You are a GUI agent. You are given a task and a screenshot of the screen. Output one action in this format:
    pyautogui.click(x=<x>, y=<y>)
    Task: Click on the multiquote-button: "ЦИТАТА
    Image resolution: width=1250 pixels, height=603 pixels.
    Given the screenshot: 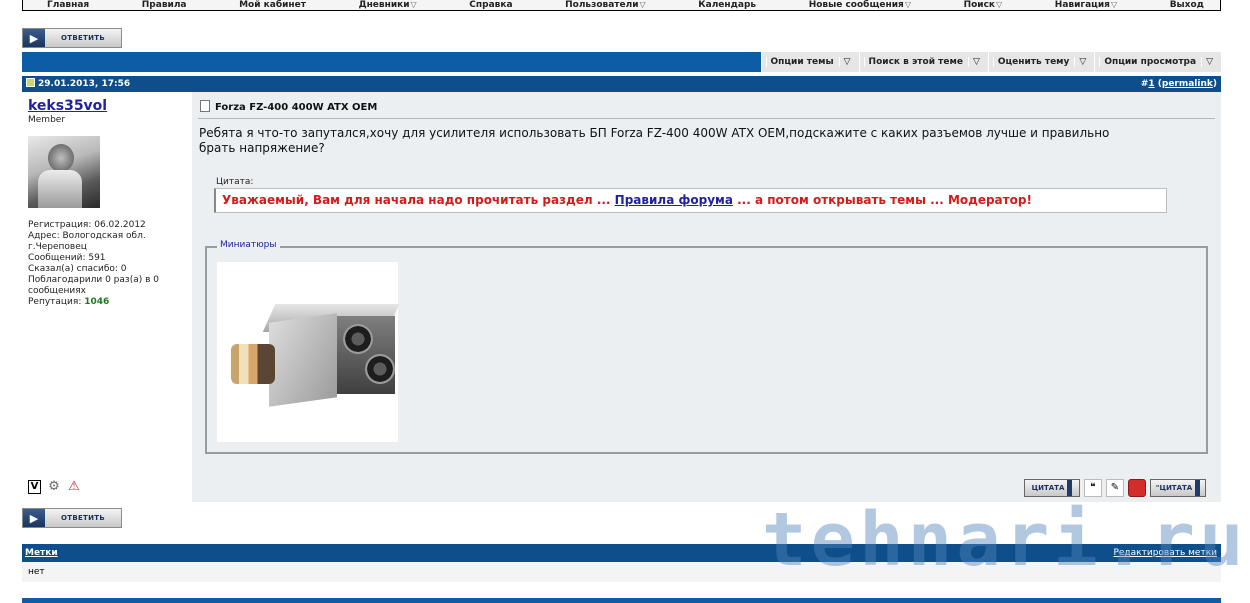 What is the action you would take?
    pyautogui.click(x=1178, y=487)
    